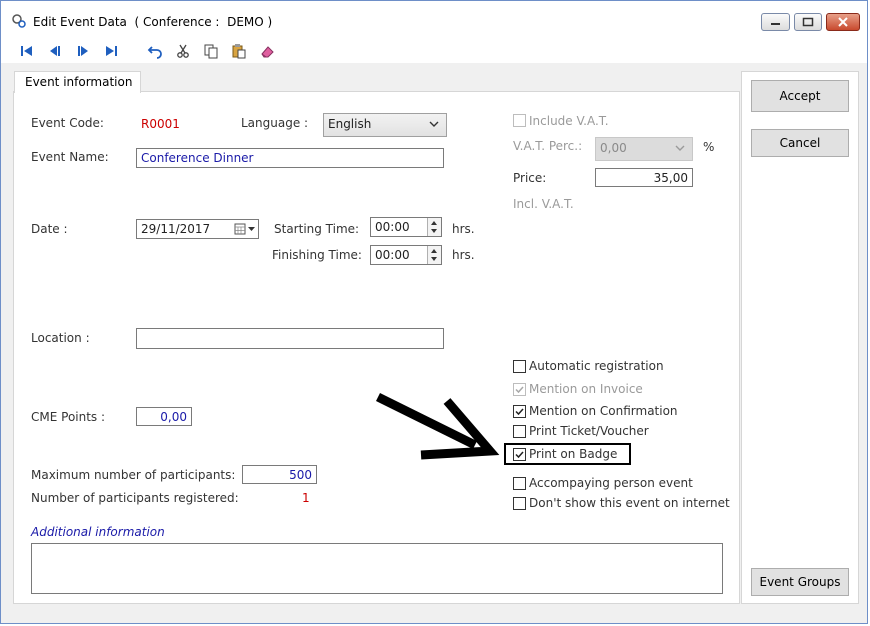  What do you see at coordinates (629, 503) in the screenshot?
I see `option-label: Don't show this event on internet` at bounding box center [629, 503].